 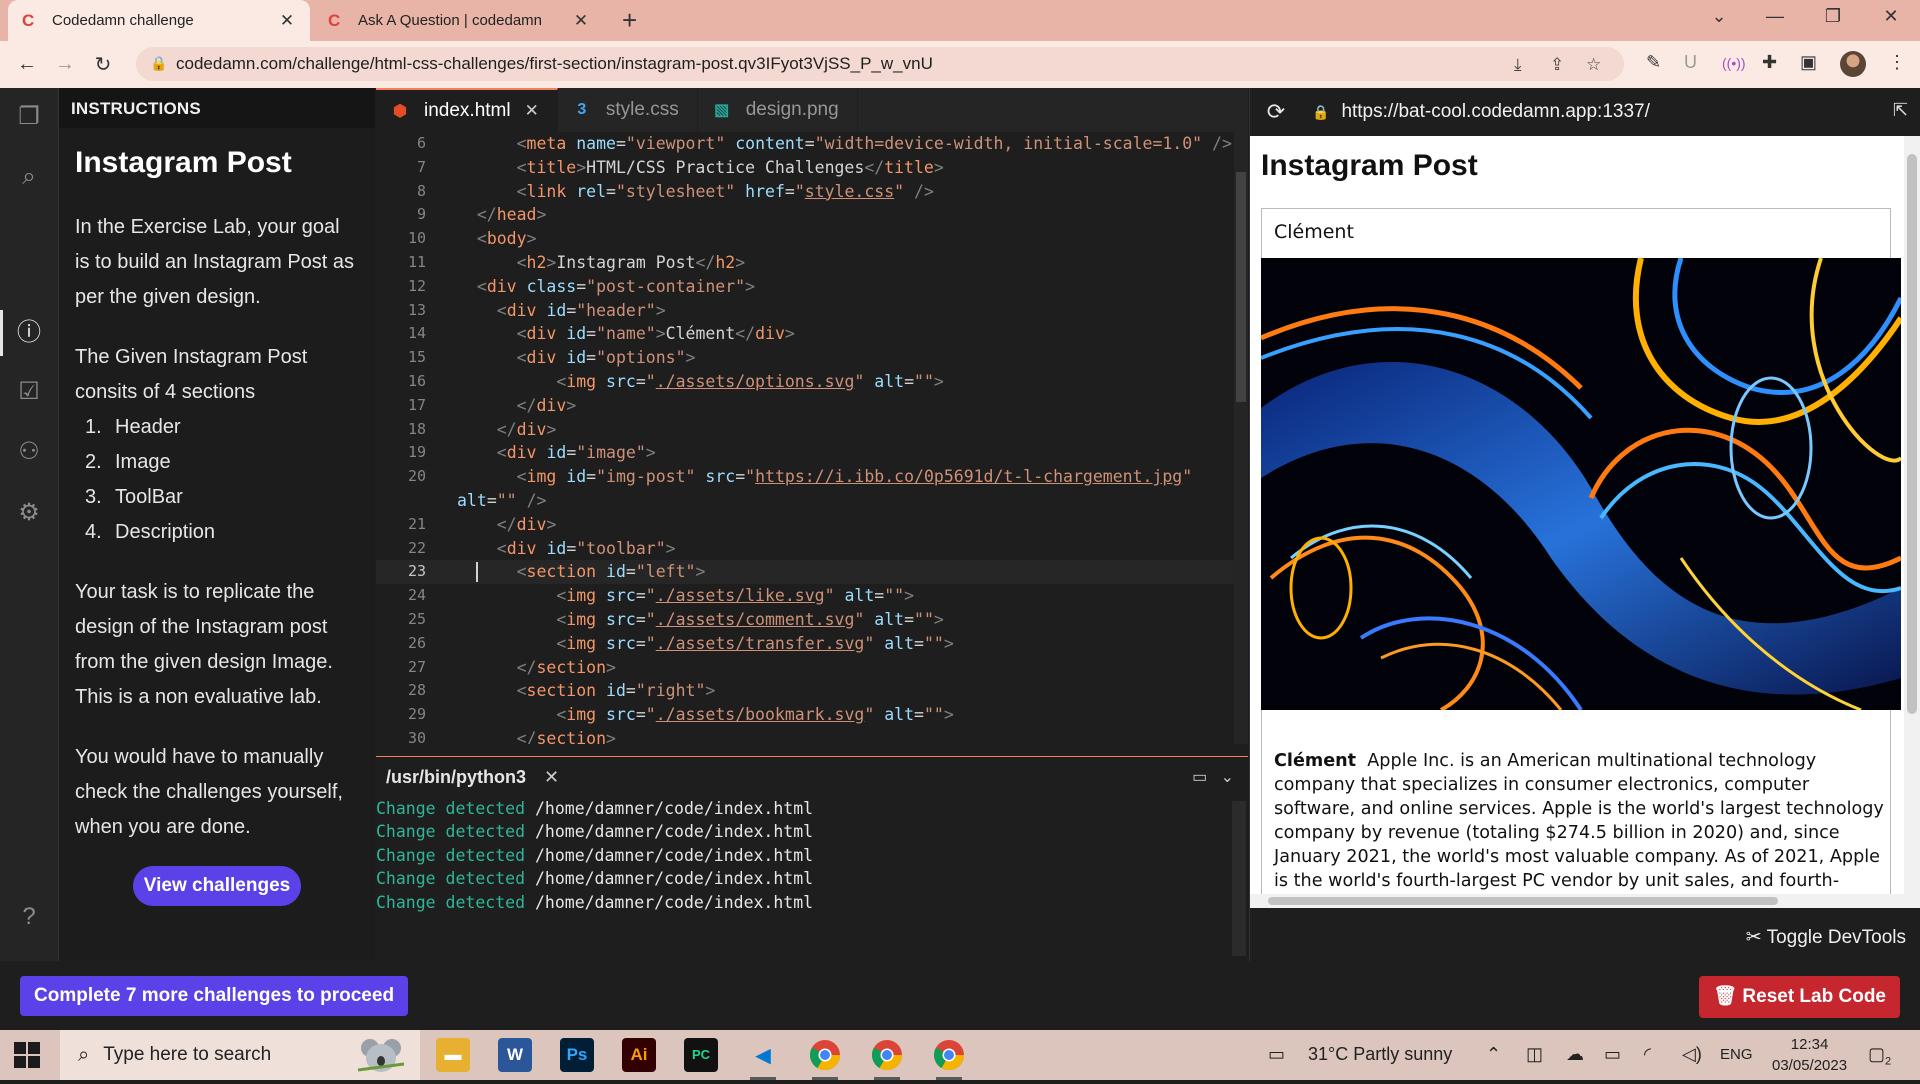 I want to click on tab-index-html: ⬢ index.html ✕, so click(x=467, y=110).